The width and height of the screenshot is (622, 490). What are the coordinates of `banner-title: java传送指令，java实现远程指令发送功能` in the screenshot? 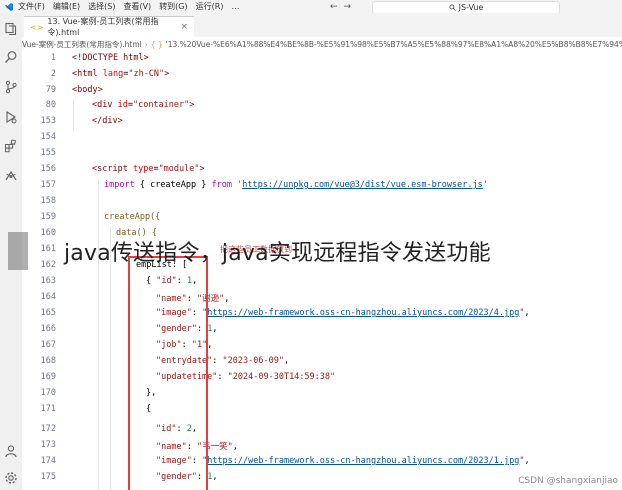 It's located at (277, 253).